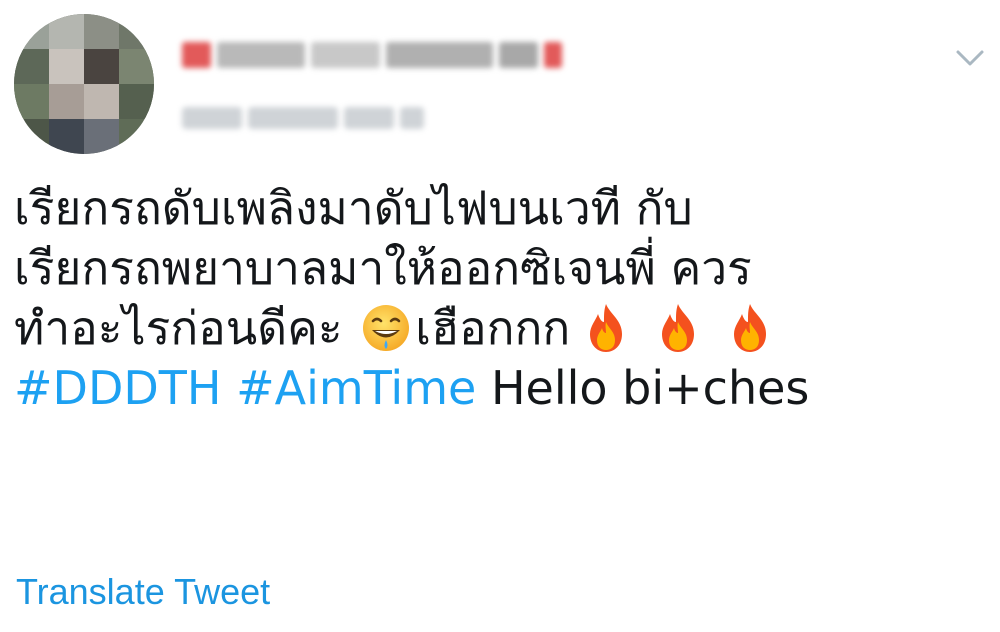  Describe the element at coordinates (383, 268) in the screenshot. I see `tweet-line-2: เรียกรถพยาบาลมาให้ออกซิเจนพี่ ควร` at that location.